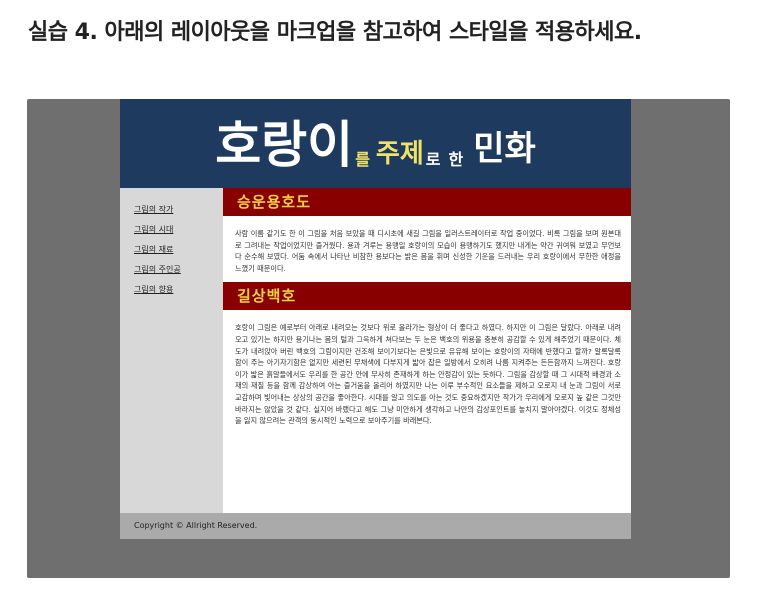  Describe the element at coordinates (178, 234) in the screenshot. I see `nav-link-era: 그림의 시대` at that location.